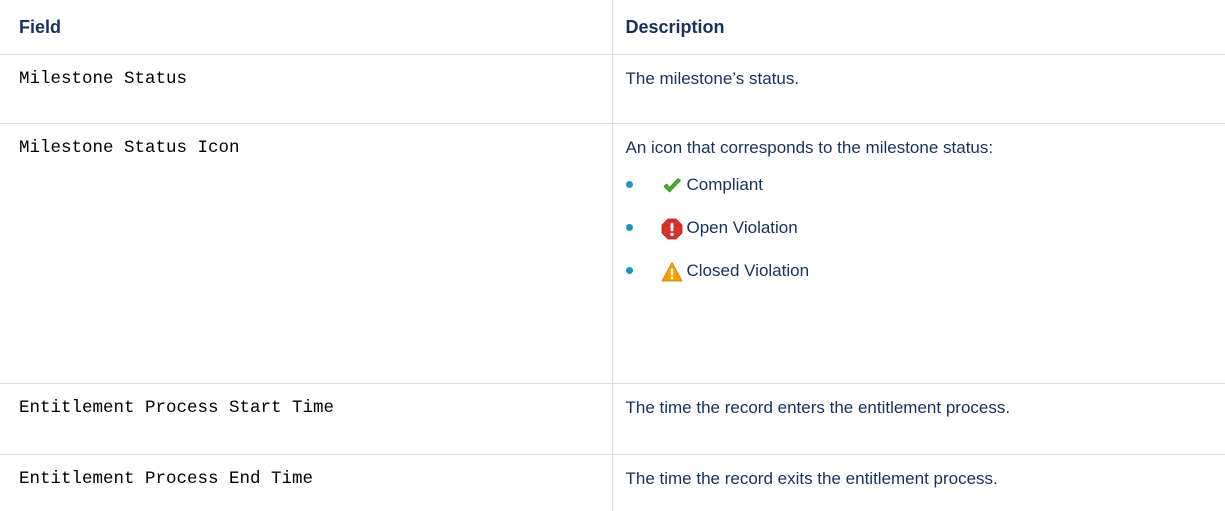 This screenshot has height=511, width=1225. I want to click on warning-triangle-icon, so click(672, 272).